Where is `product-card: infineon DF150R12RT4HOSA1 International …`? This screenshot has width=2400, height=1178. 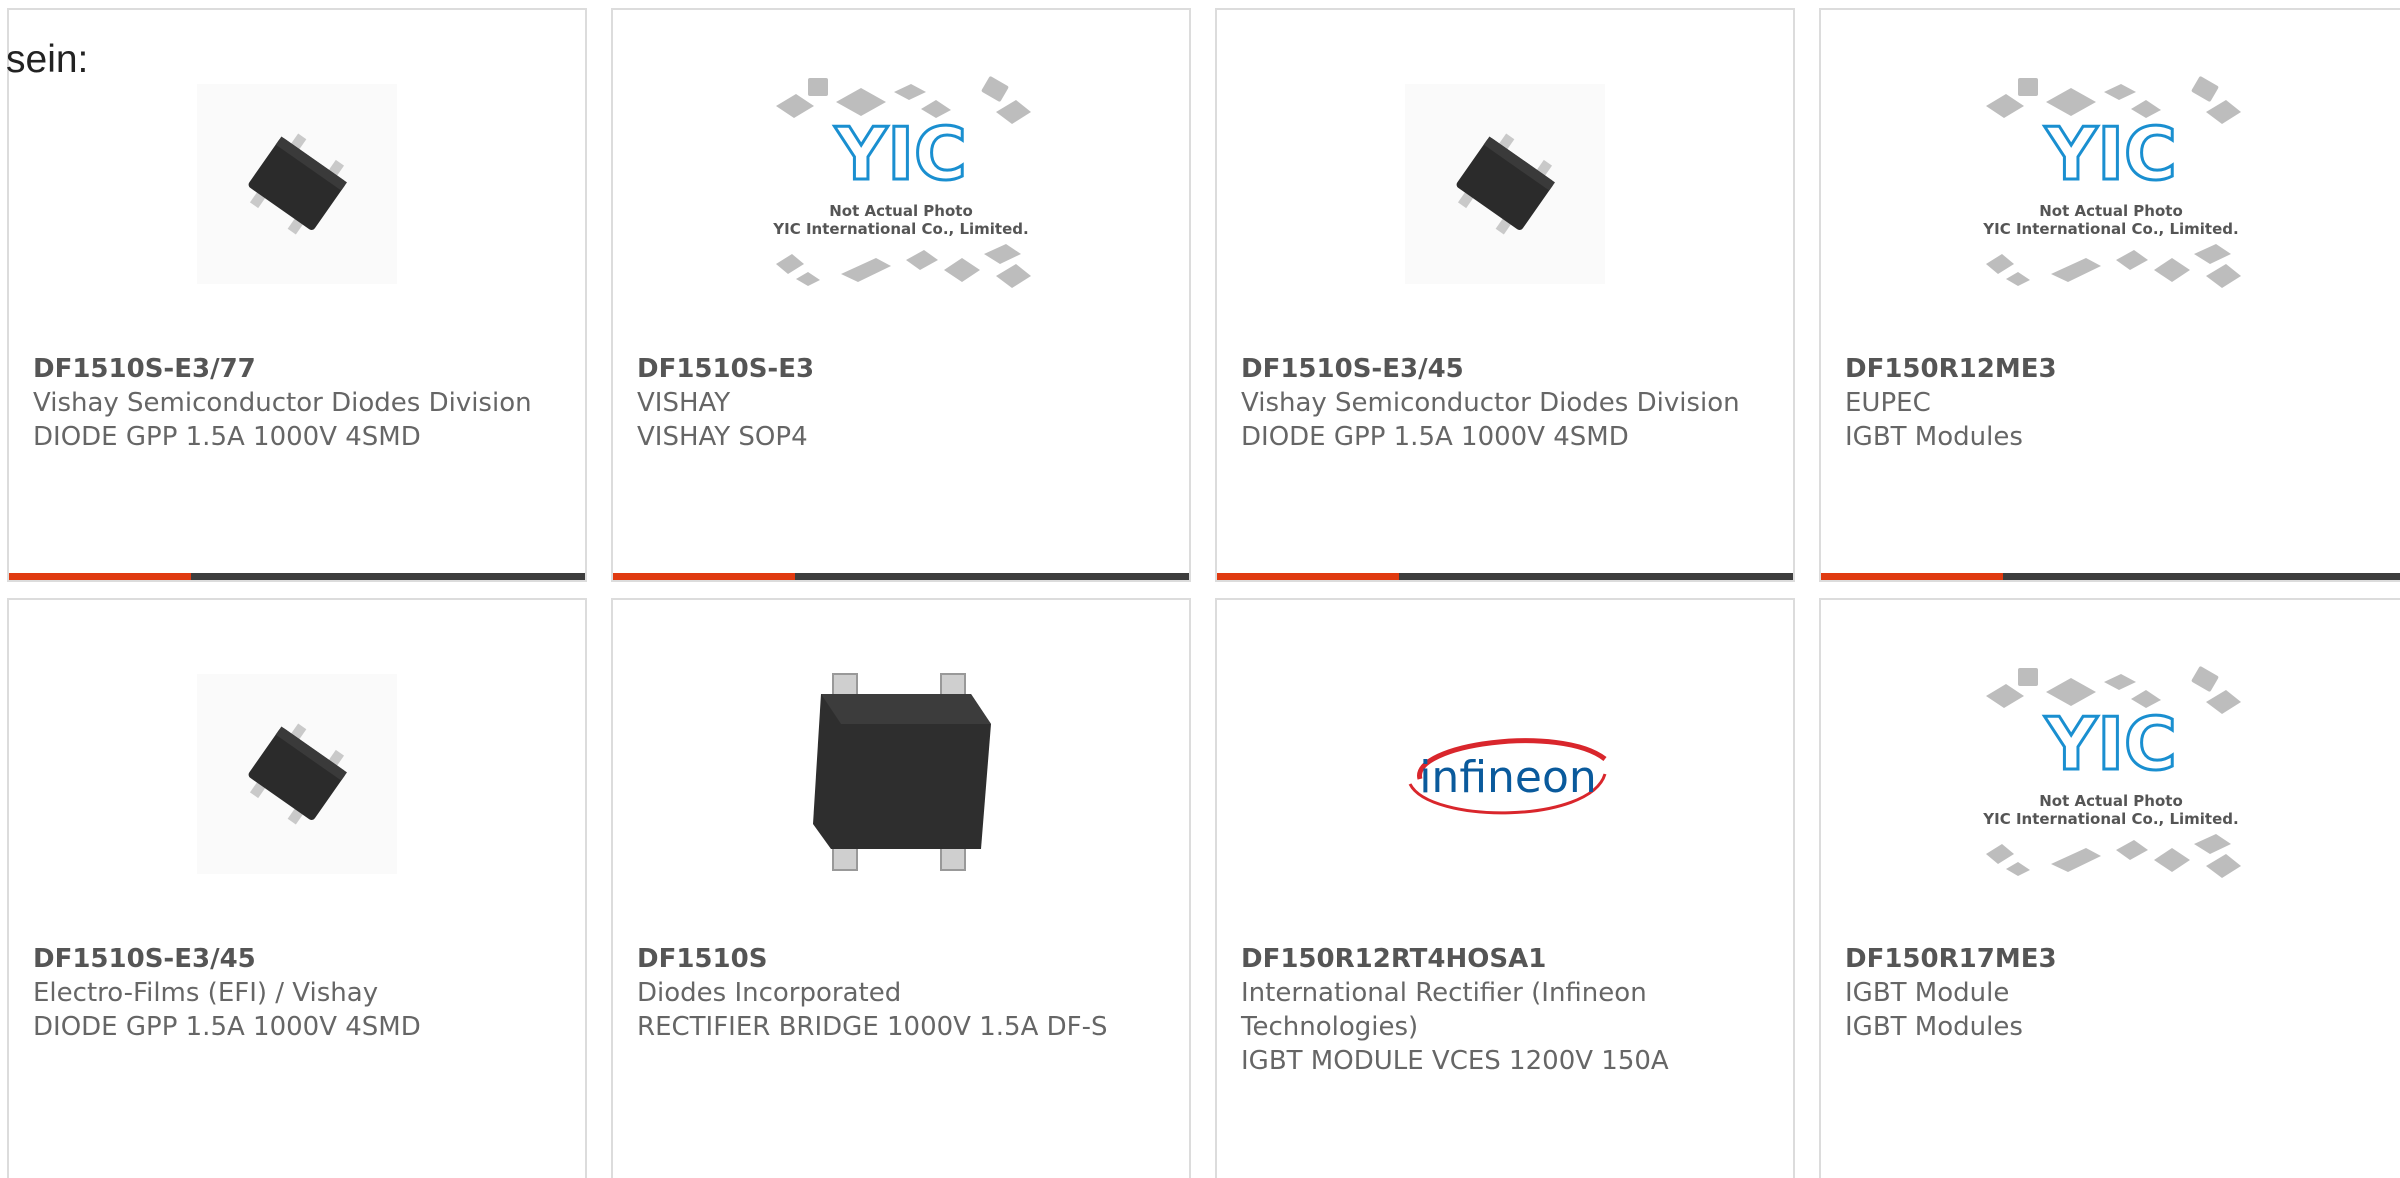
product-card: infineon DF150R12RT4HOSA1 International … is located at coordinates (1505, 888).